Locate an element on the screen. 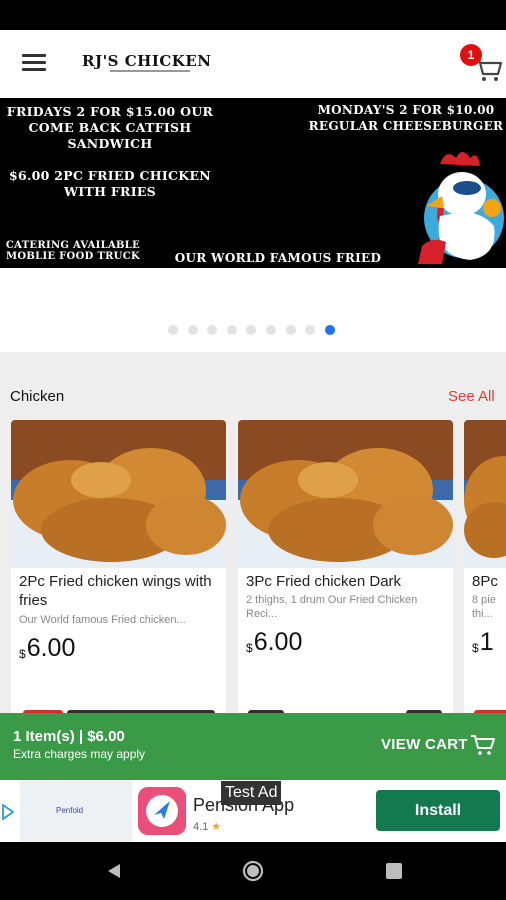  banner-catering: CATERING AVAILABLE MOBLIE FOOD TRUCK is located at coordinates (73, 251).